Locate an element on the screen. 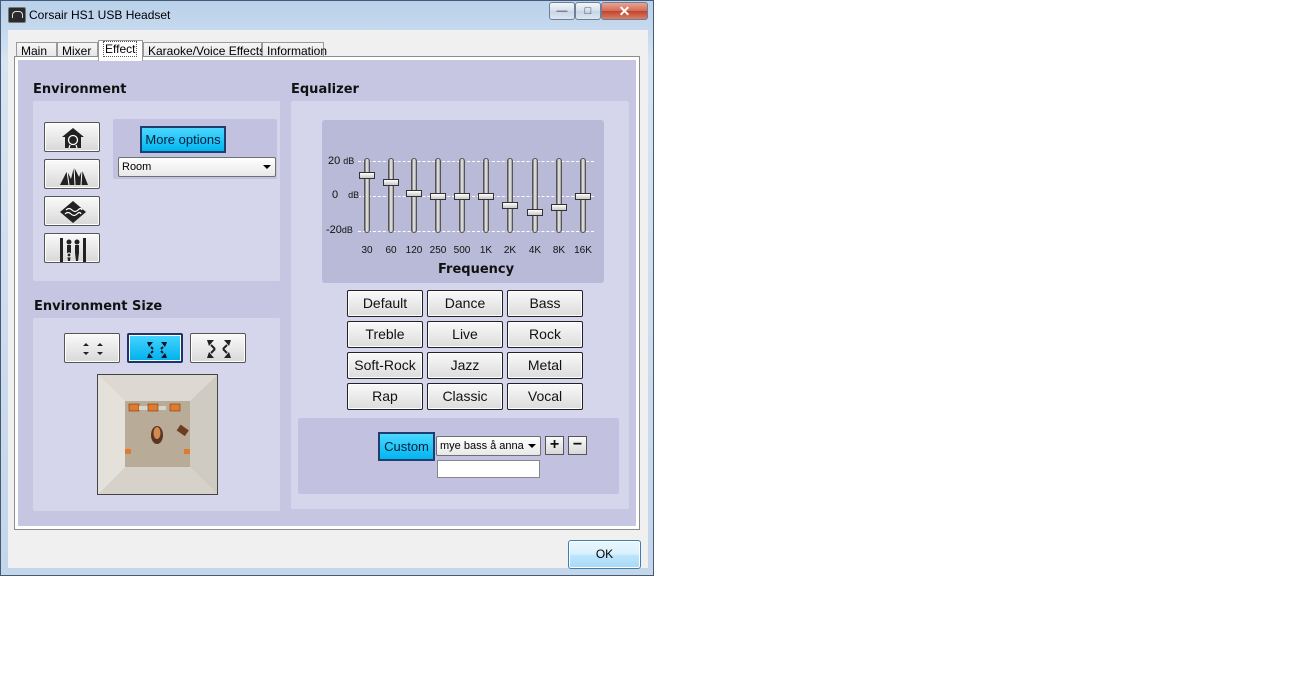 Image resolution: width=1305 pixels, height=686 pixels. eq-preset-rap-button: Rap is located at coordinates (385, 396).